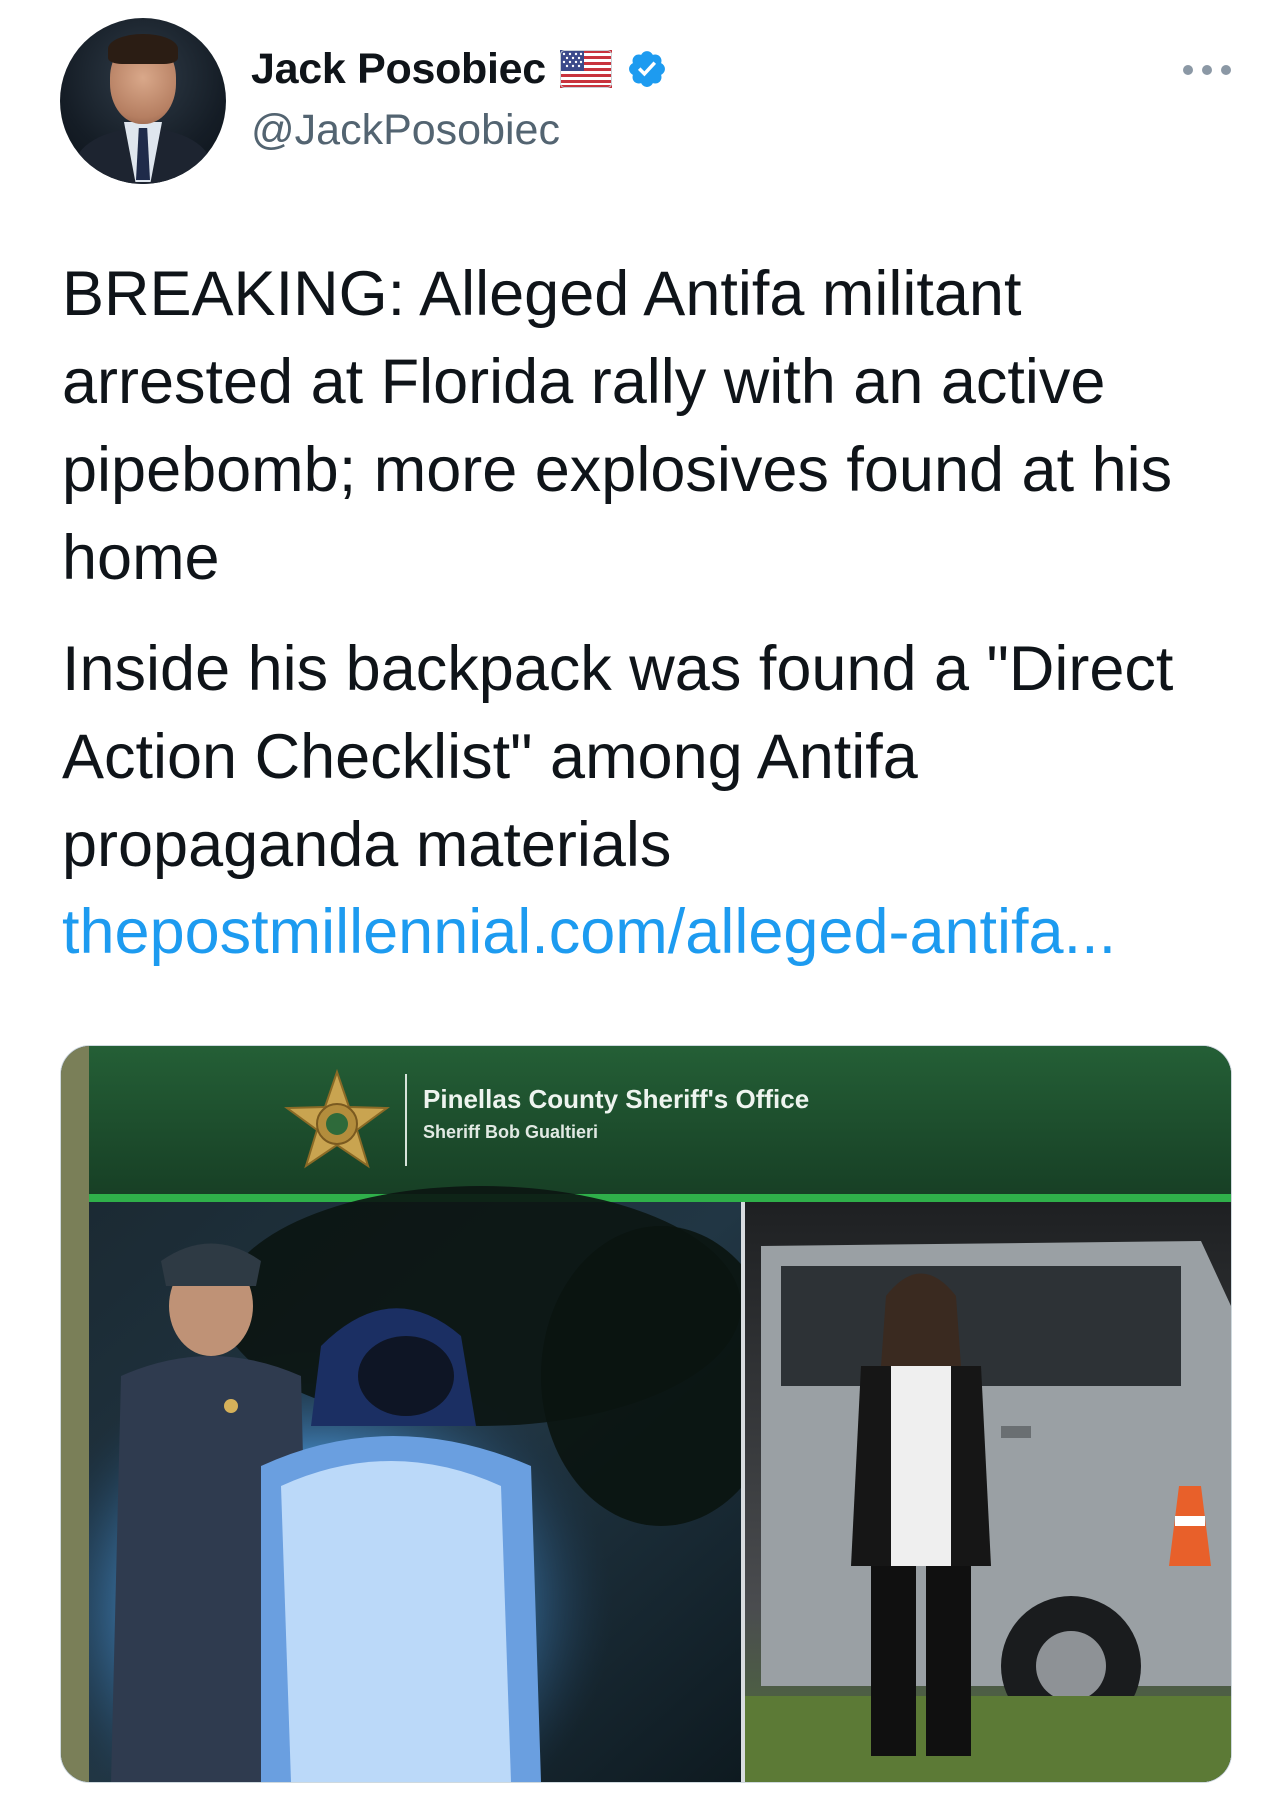  I want to click on author-name: Jack Posobiec, so click(398, 69).